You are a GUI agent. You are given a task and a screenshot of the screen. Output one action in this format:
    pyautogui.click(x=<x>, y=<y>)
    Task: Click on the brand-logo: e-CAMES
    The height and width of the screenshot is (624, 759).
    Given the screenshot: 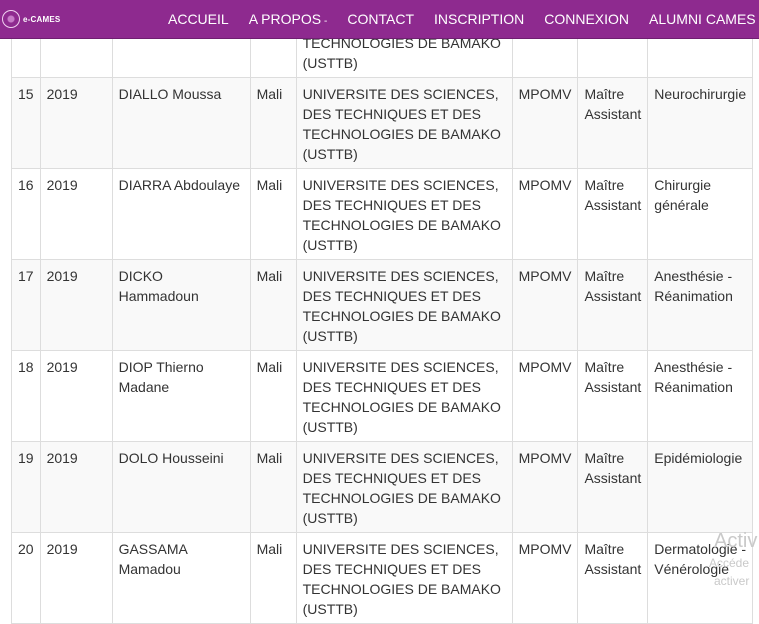 What is the action you would take?
    pyautogui.click(x=31, y=19)
    